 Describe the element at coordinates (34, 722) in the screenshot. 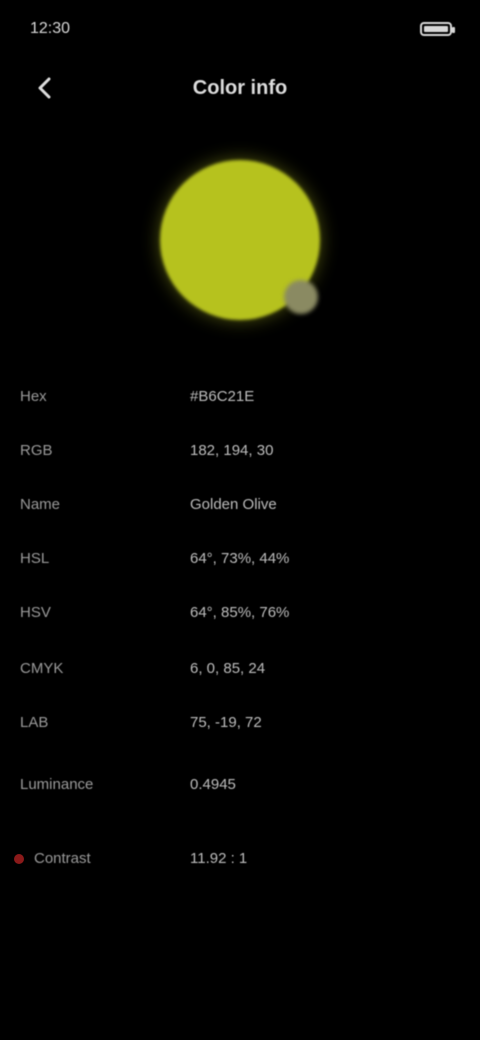

I see `property-label: LAB` at that location.